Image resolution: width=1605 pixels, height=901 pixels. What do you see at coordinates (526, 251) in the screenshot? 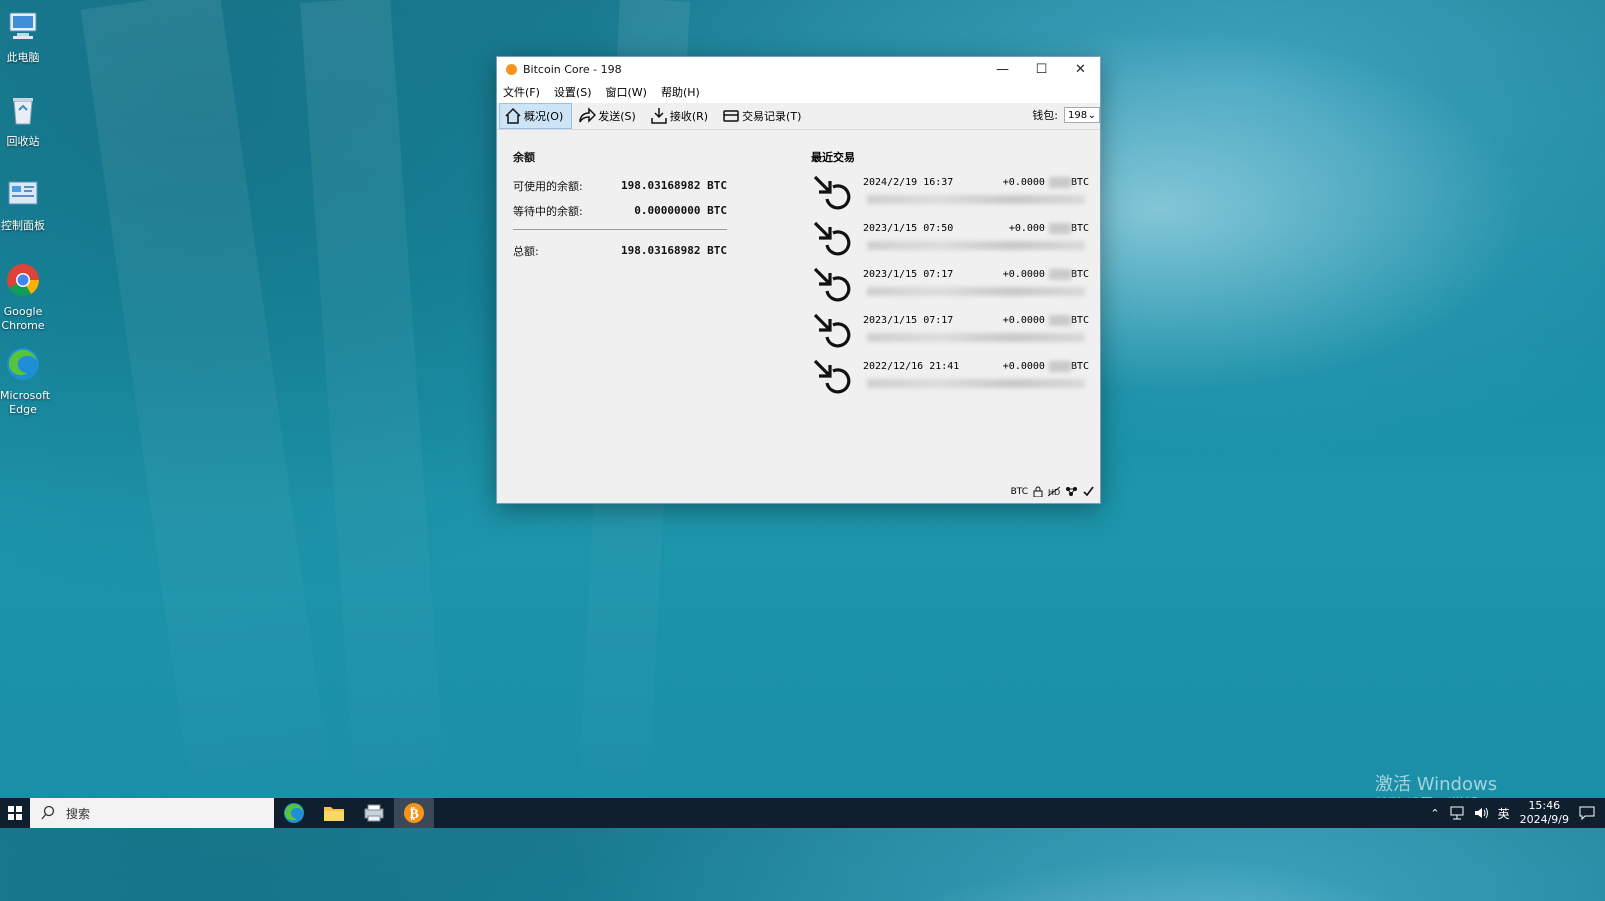
I see `total-label: 总额:` at bounding box center [526, 251].